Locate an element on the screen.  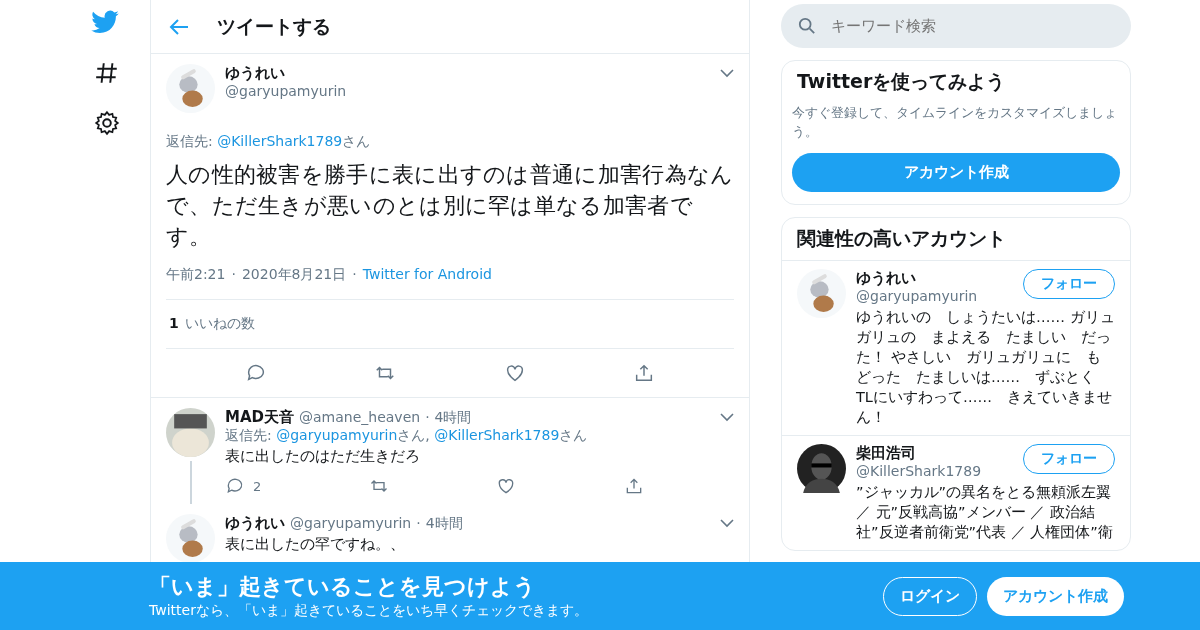
user-name: MAD天音 is located at coordinates (259, 417).